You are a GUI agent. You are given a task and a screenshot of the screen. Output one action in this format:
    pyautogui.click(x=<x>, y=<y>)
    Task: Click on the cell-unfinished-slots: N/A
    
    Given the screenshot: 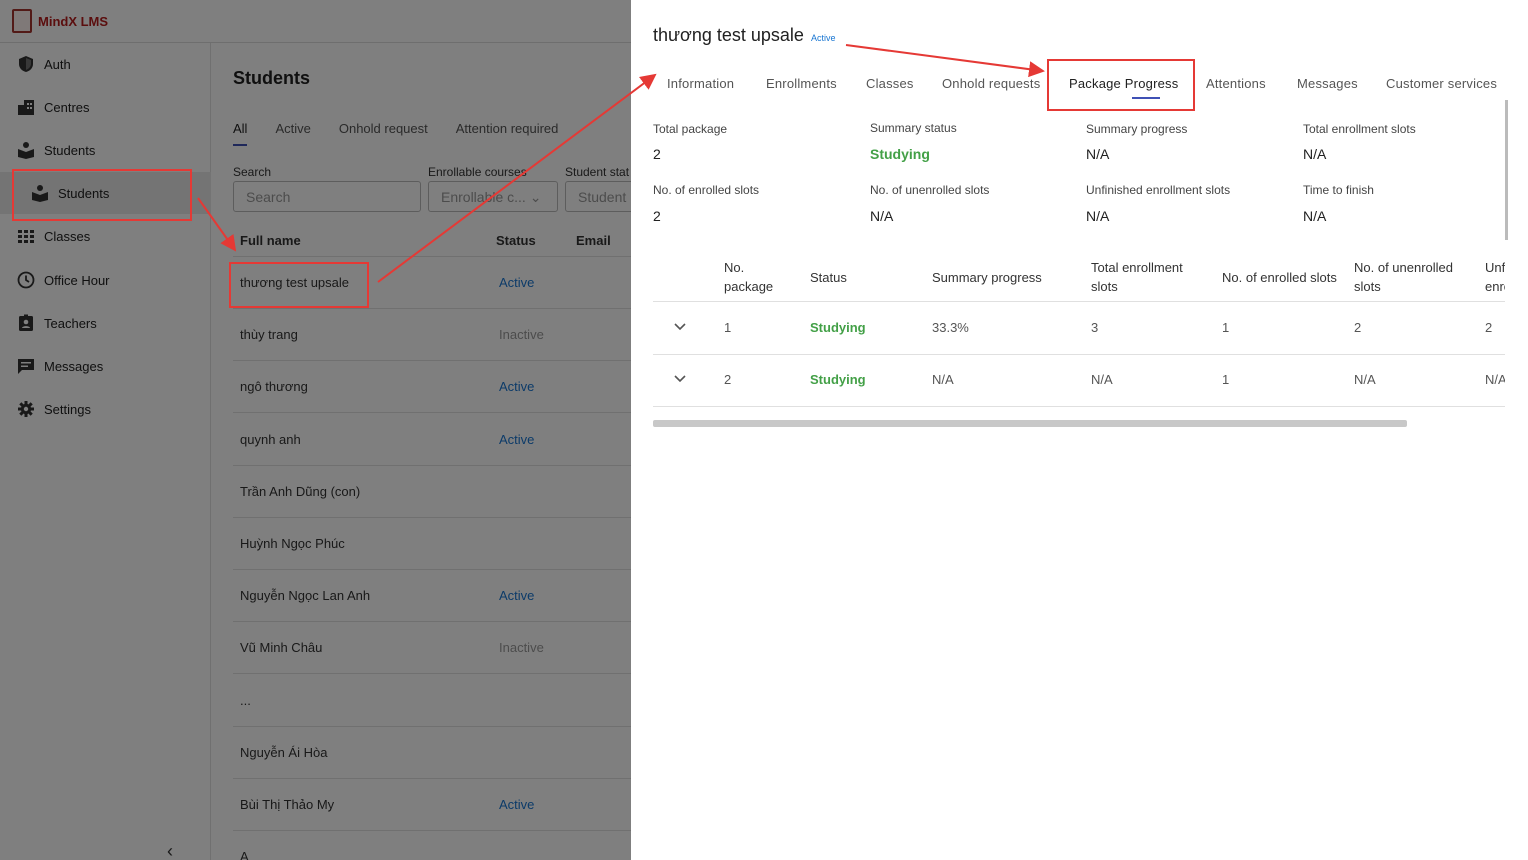 What is the action you would take?
    pyautogui.click(x=1495, y=379)
    